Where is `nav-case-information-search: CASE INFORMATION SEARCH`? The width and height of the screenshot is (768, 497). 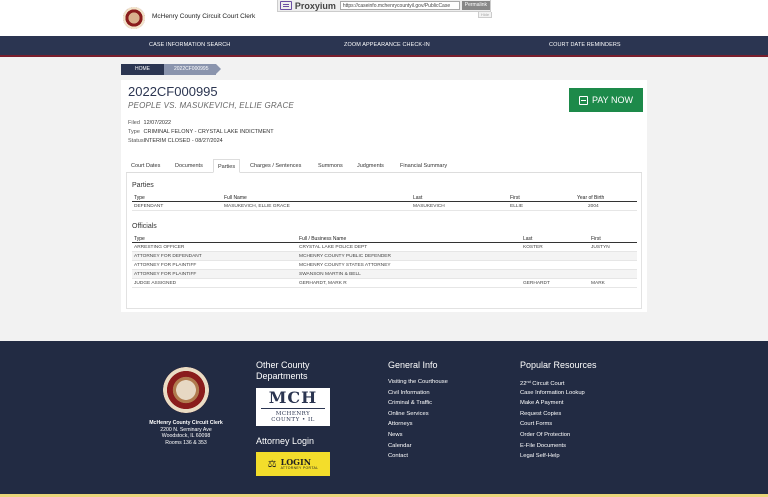
nav-case-information-search: CASE INFORMATION SEARCH is located at coordinates (189, 45).